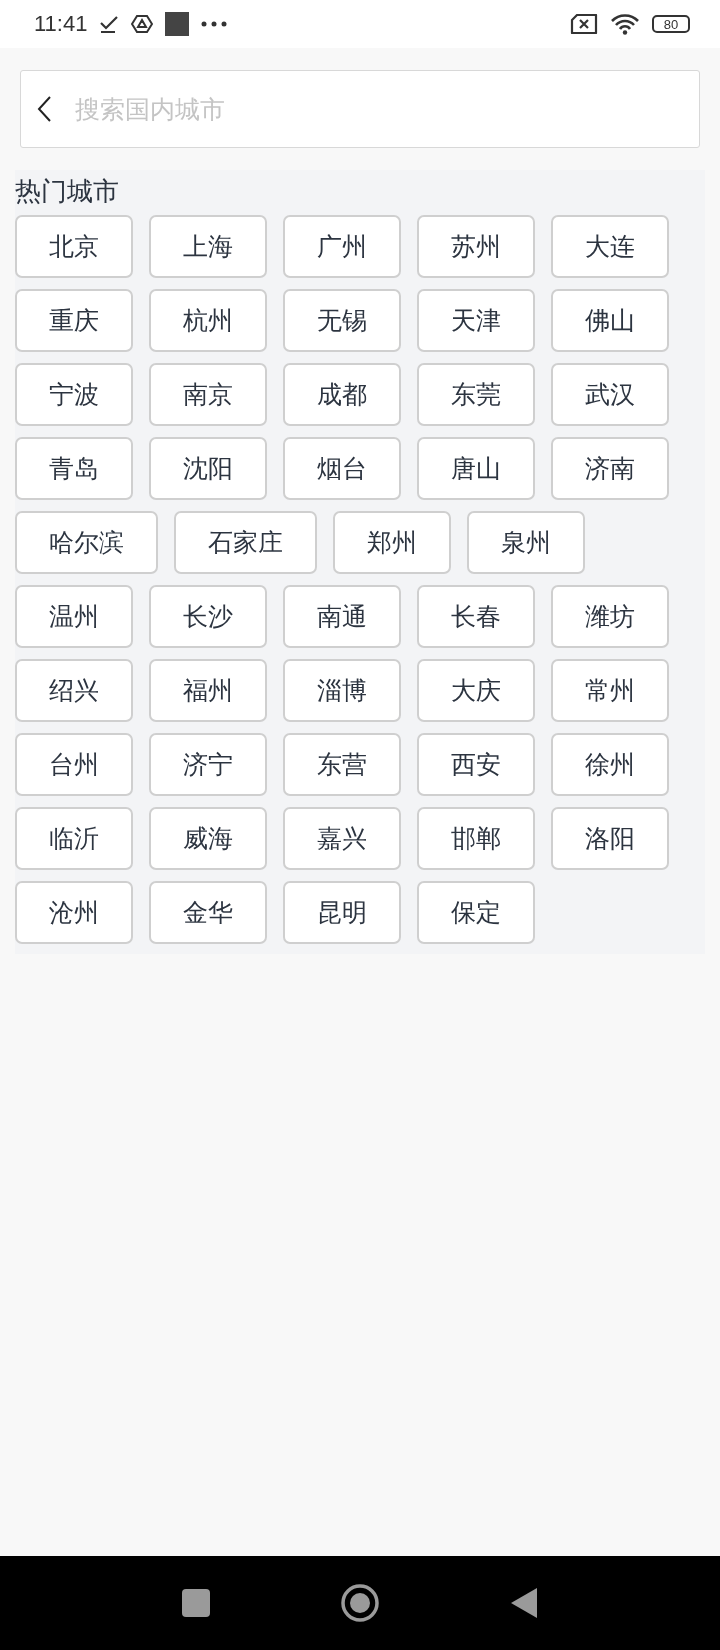  I want to click on city-button: 洛阳, so click(610, 838).